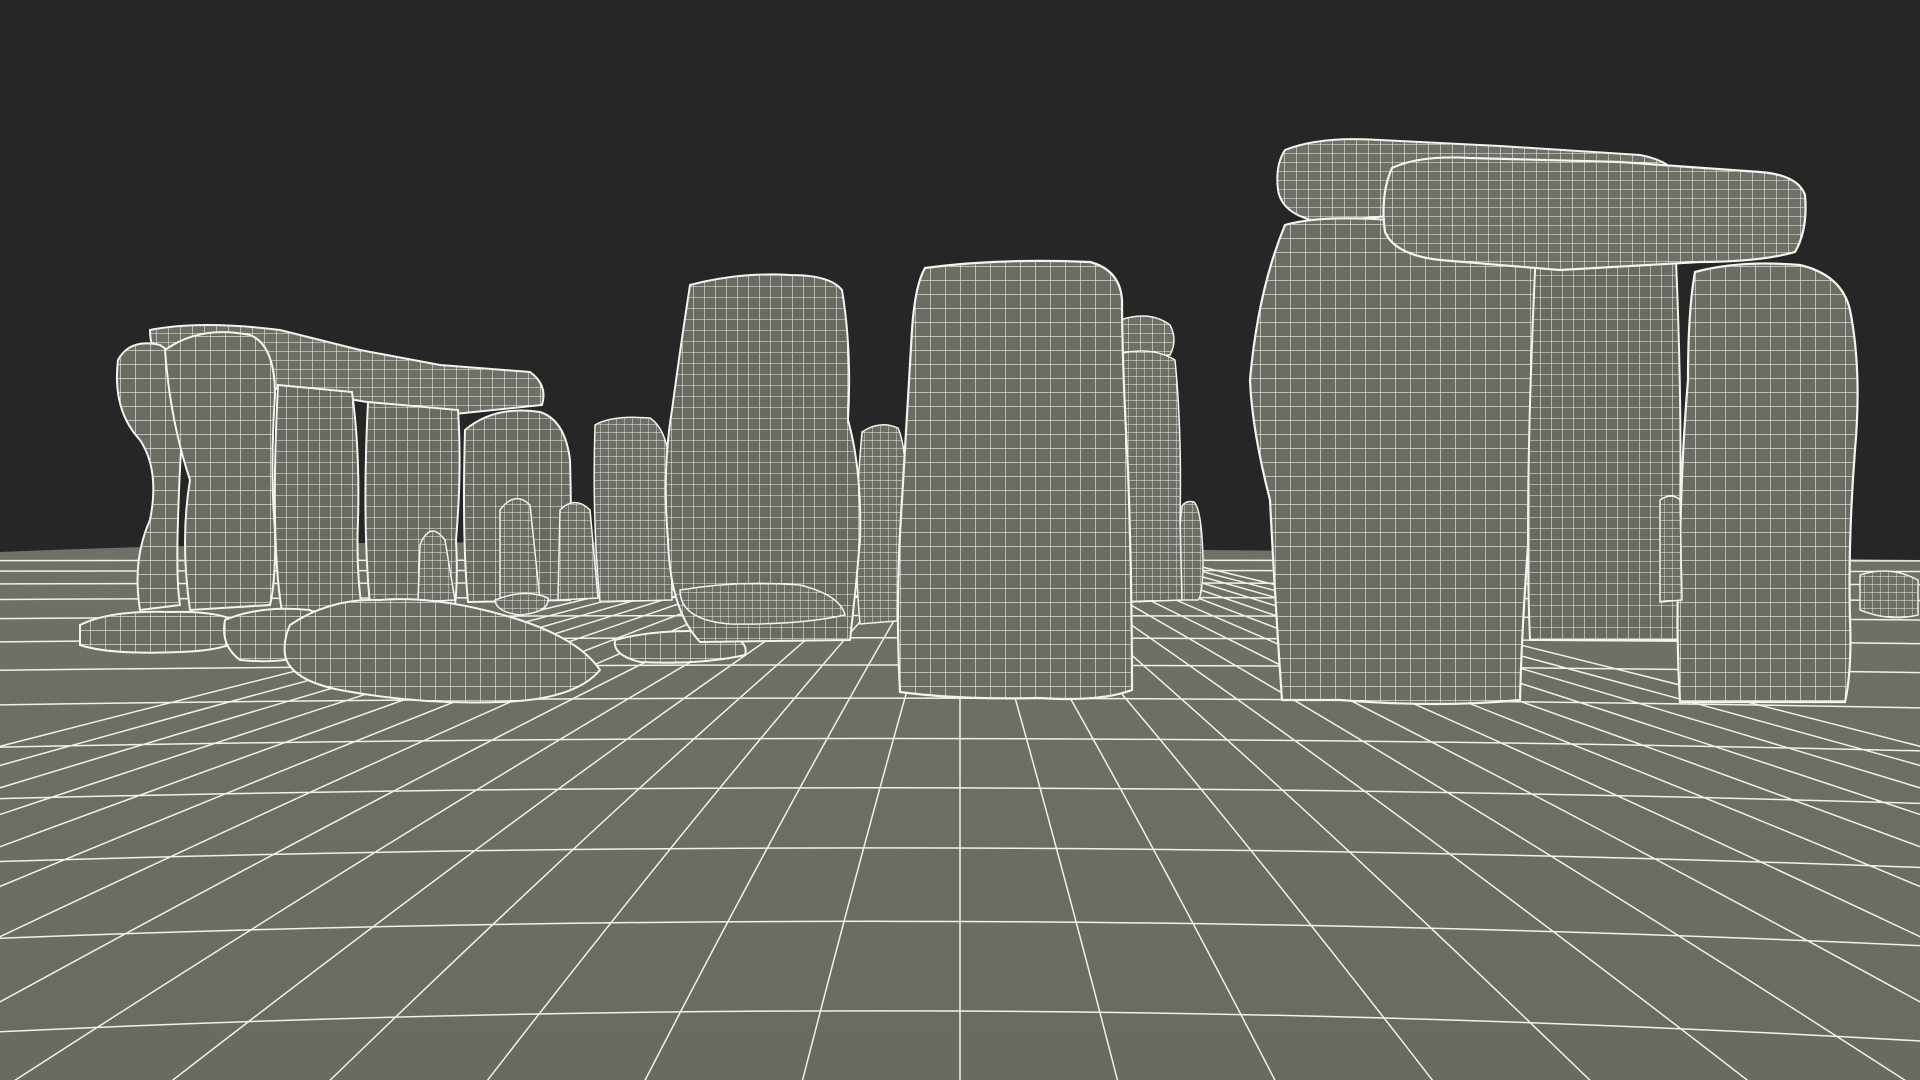 This screenshot has width=1920, height=1080. Describe the element at coordinates (1015, 480) in the screenshot. I see `central-upright-stone` at that location.